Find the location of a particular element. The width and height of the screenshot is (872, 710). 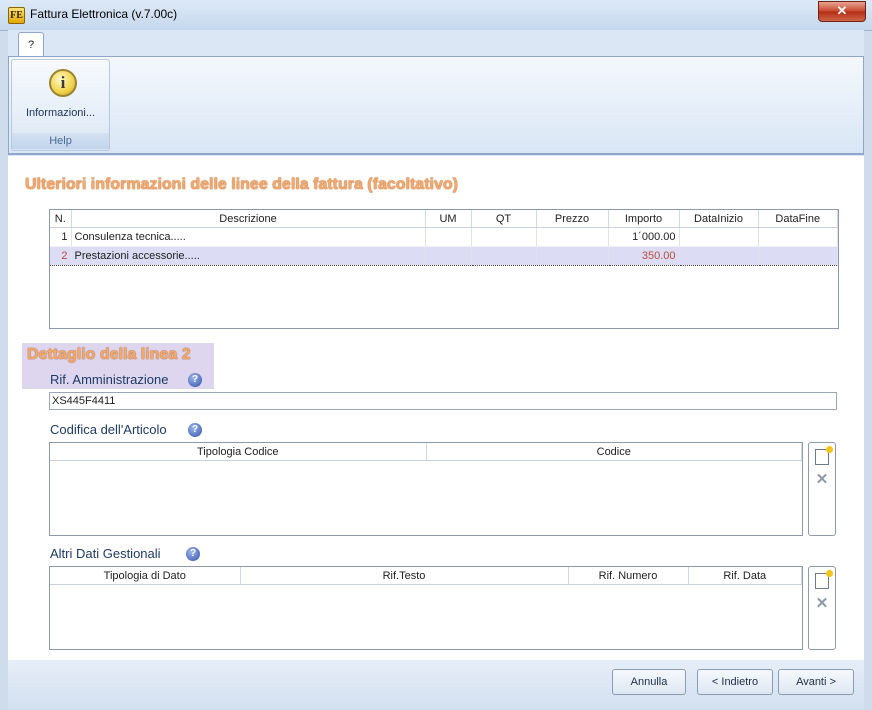

cell-importo: 350.00 is located at coordinates (644, 256).